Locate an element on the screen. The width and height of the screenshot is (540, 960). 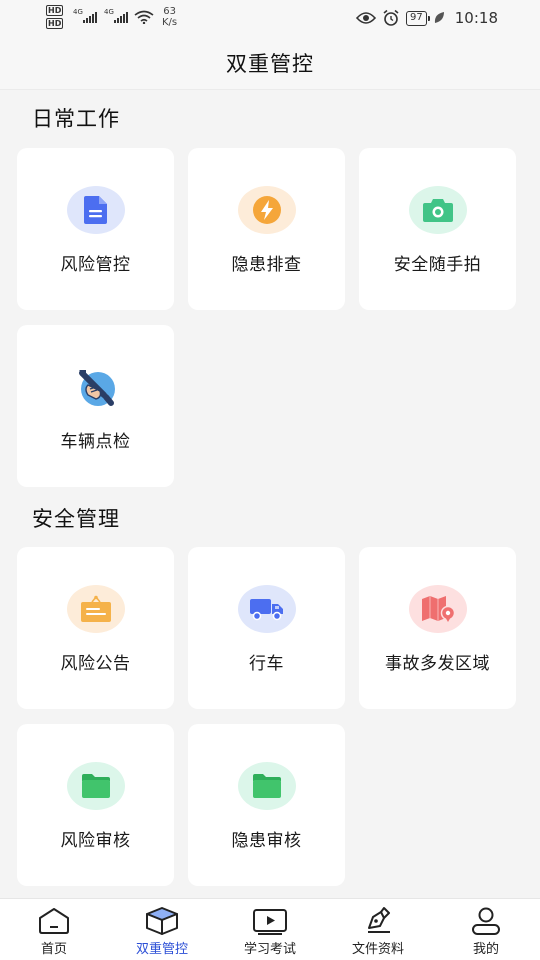
nav-dual-control: 双重管控 is located at coordinates (162, 929).